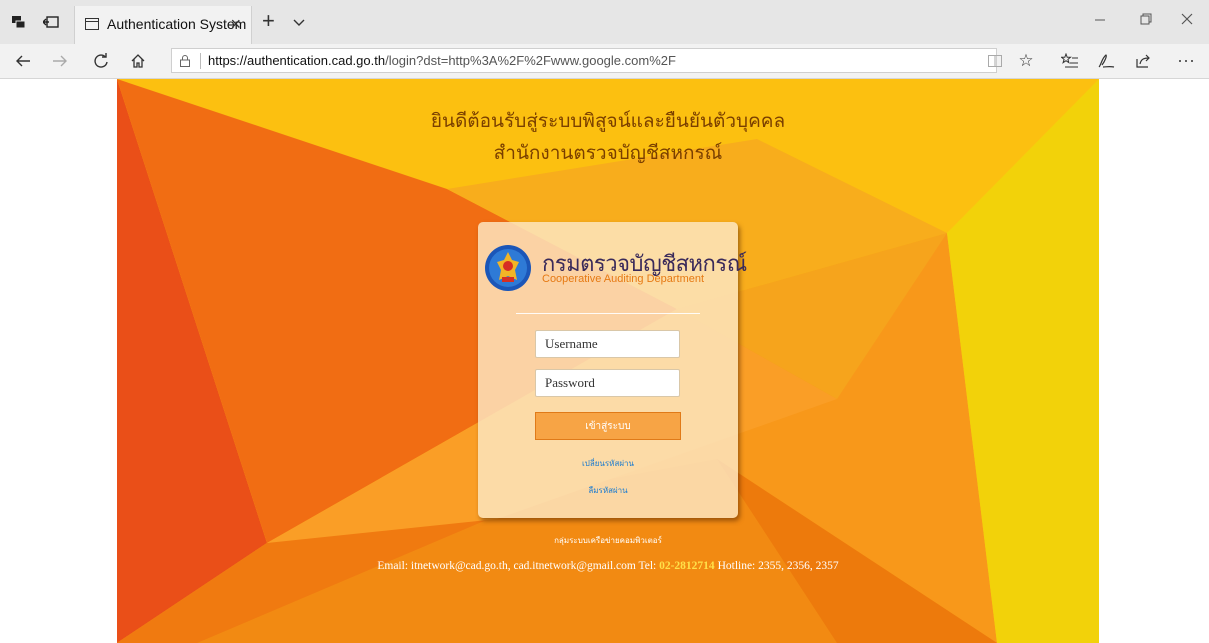 The image size is (1209, 643). I want to click on tab-close-button: ×, so click(235, 24).